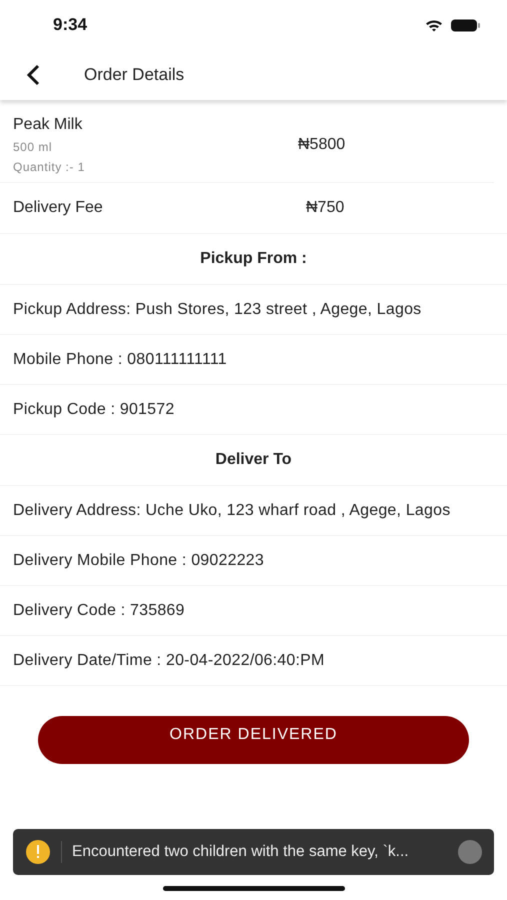  What do you see at coordinates (134, 75) in the screenshot?
I see `page-title: Order Details` at bounding box center [134, 75].